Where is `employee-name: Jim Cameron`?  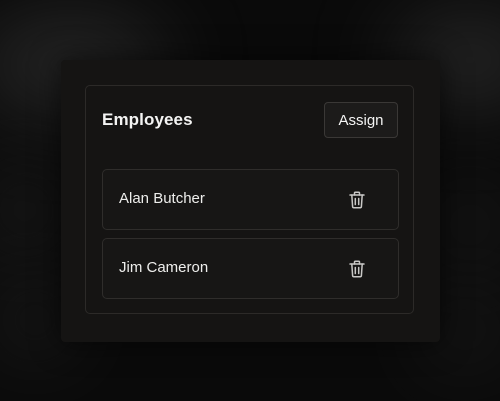 employee-name: Jim Cameron is located at coordinates (164, 267).